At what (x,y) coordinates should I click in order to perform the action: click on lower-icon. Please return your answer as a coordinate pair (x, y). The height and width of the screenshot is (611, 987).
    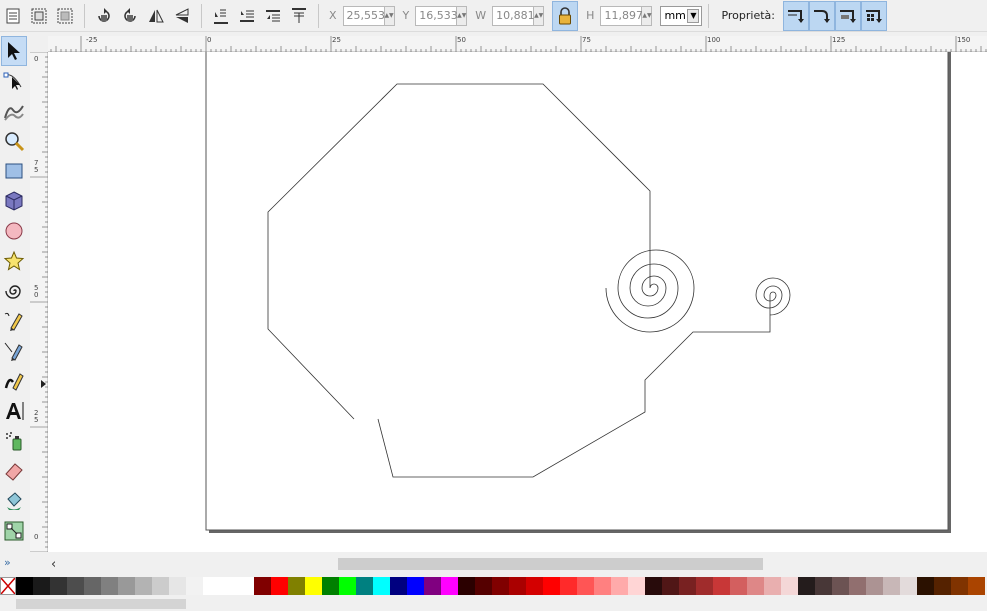
    Looking at the image, I should click on (247, 16).